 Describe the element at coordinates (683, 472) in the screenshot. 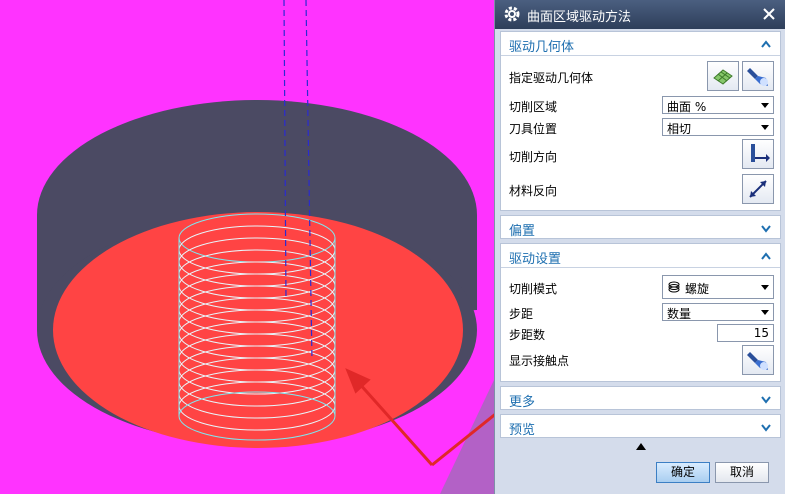

I see `ok-button: 确定` at that location.